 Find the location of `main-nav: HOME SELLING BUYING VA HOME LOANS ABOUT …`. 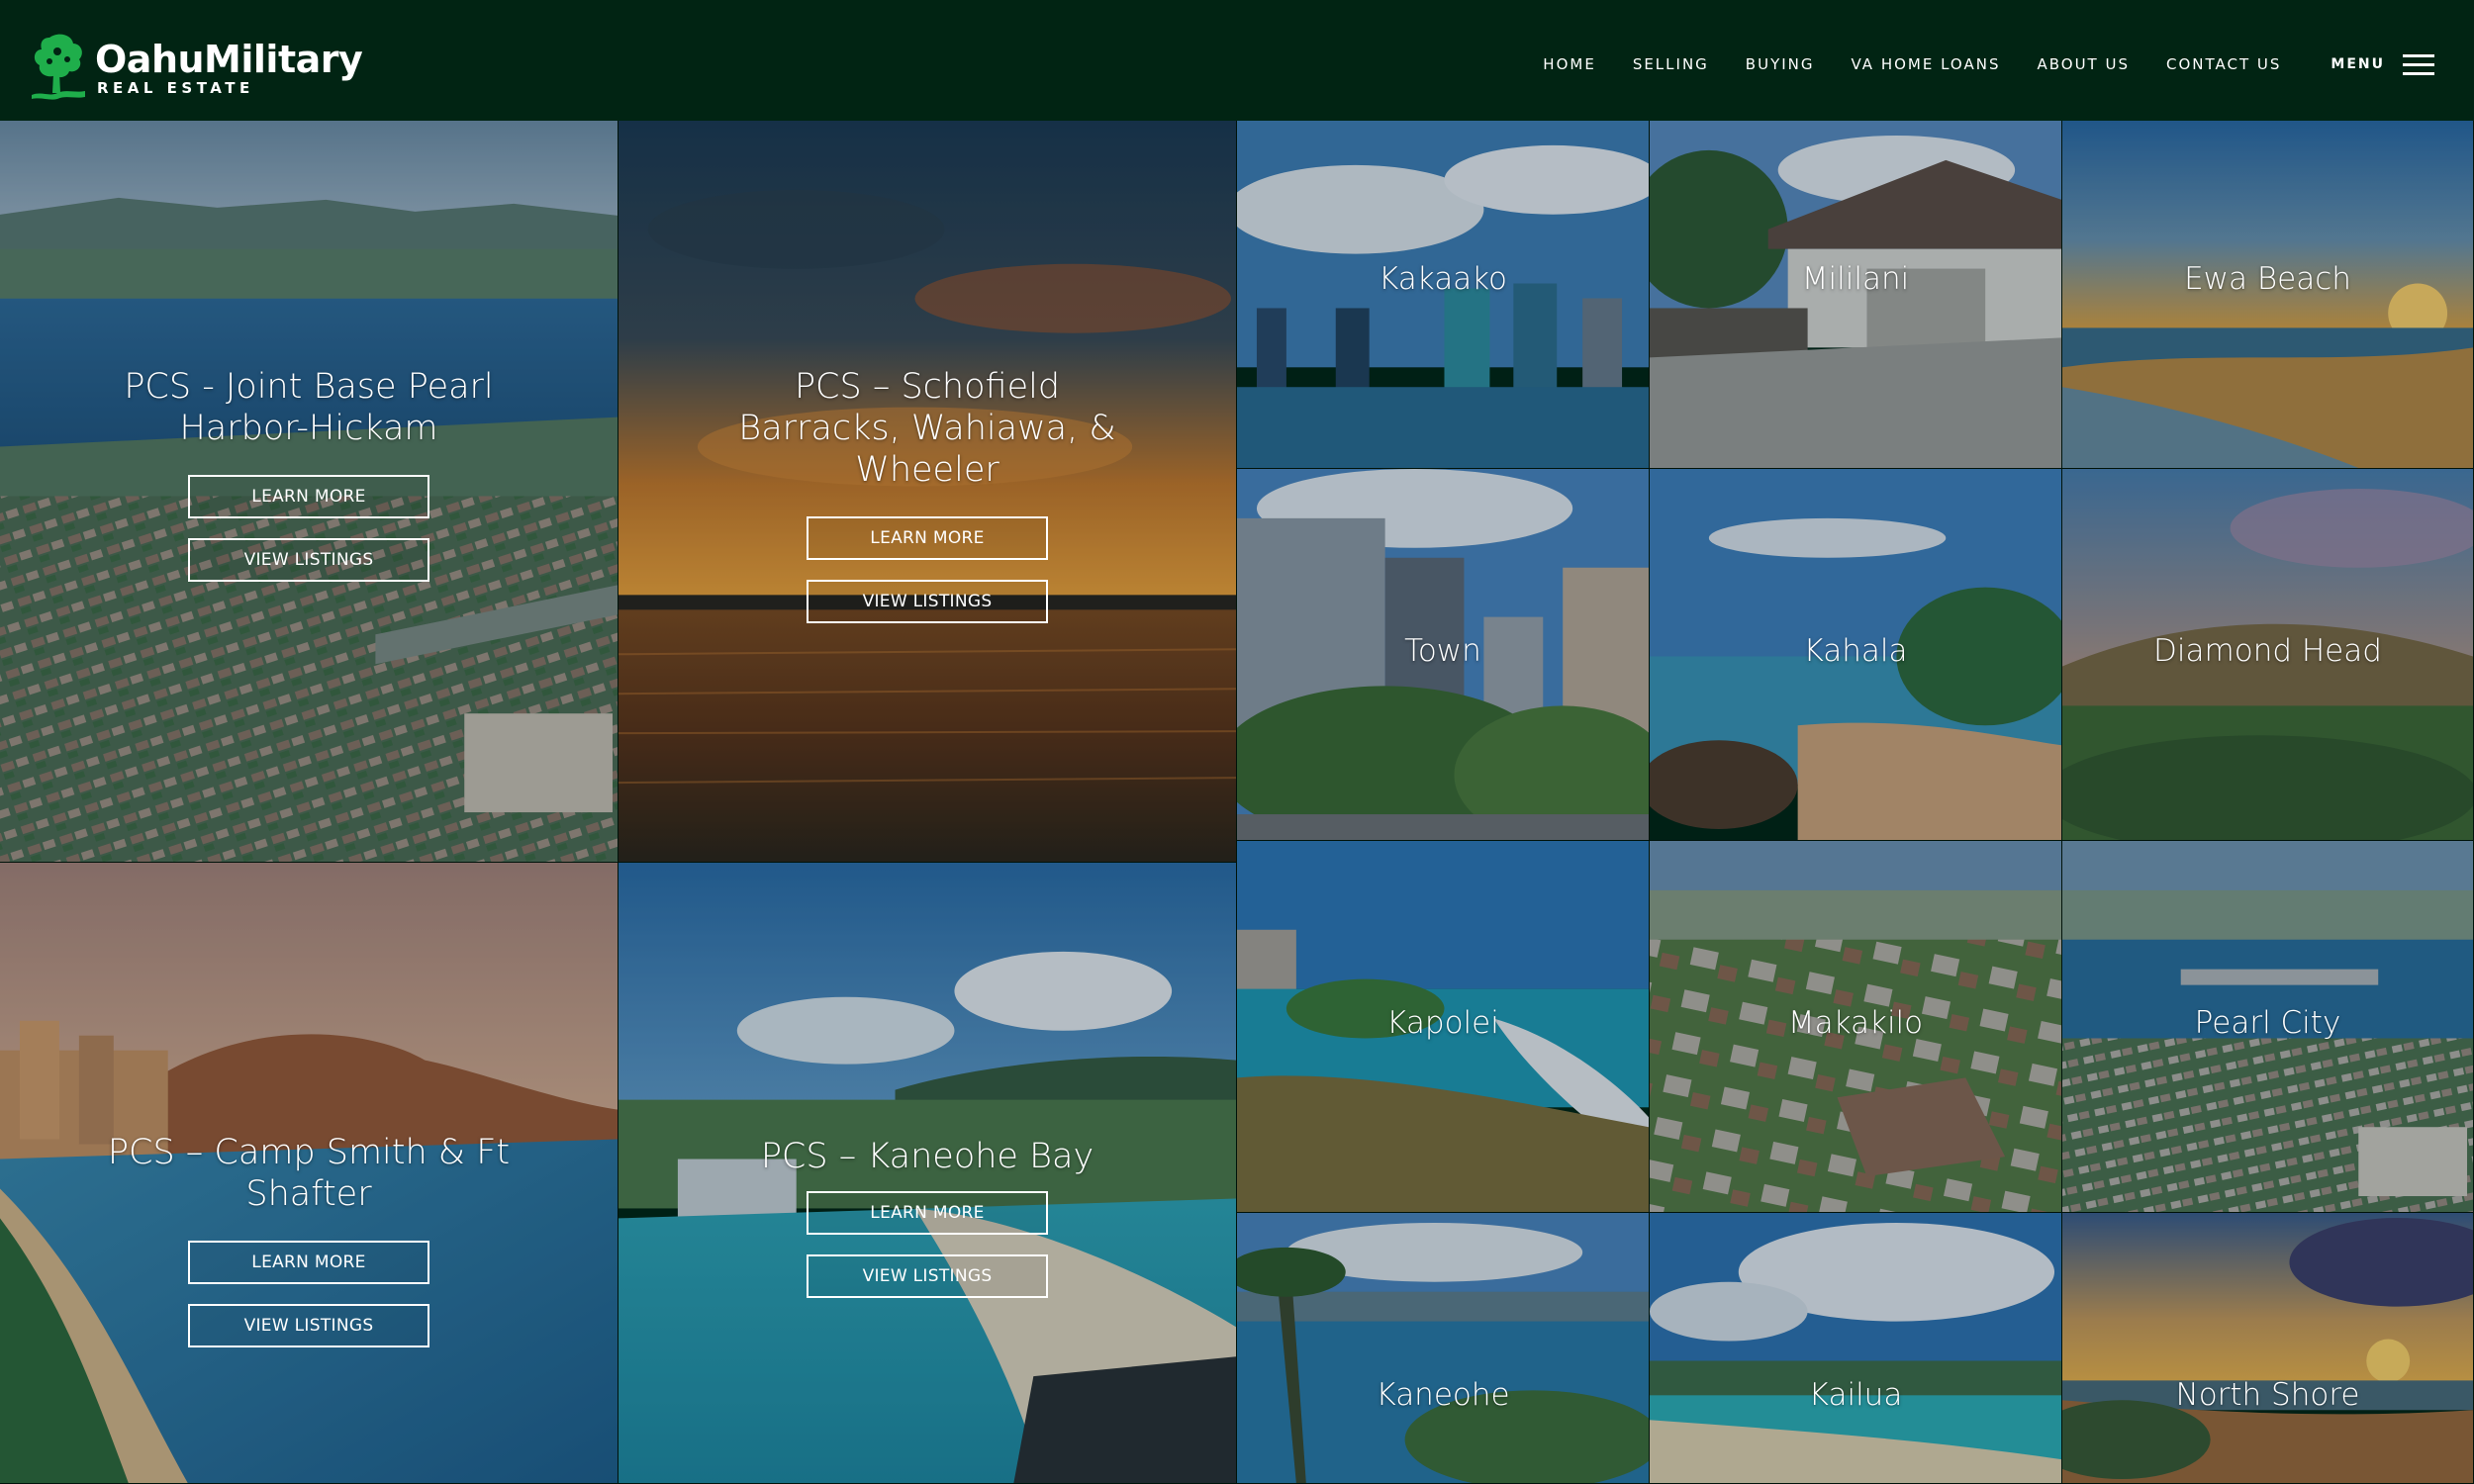

main-nav: HOME SELLING BUYING VA HOME LOANS ABOUT … is located at coordinates (1970, 64).